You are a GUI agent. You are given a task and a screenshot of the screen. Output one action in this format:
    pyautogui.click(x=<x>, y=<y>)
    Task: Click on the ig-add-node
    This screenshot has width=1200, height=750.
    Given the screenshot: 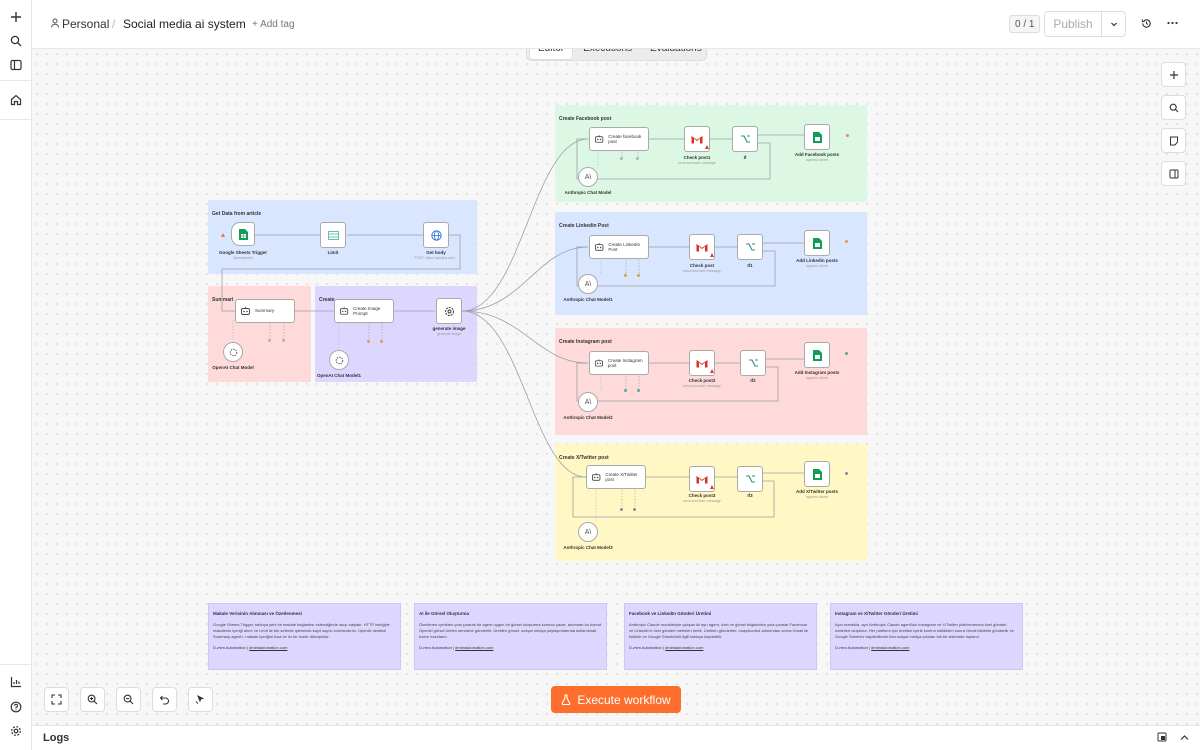 What is the action you would take?
    pyautogui.click(x=817, y=355)
    